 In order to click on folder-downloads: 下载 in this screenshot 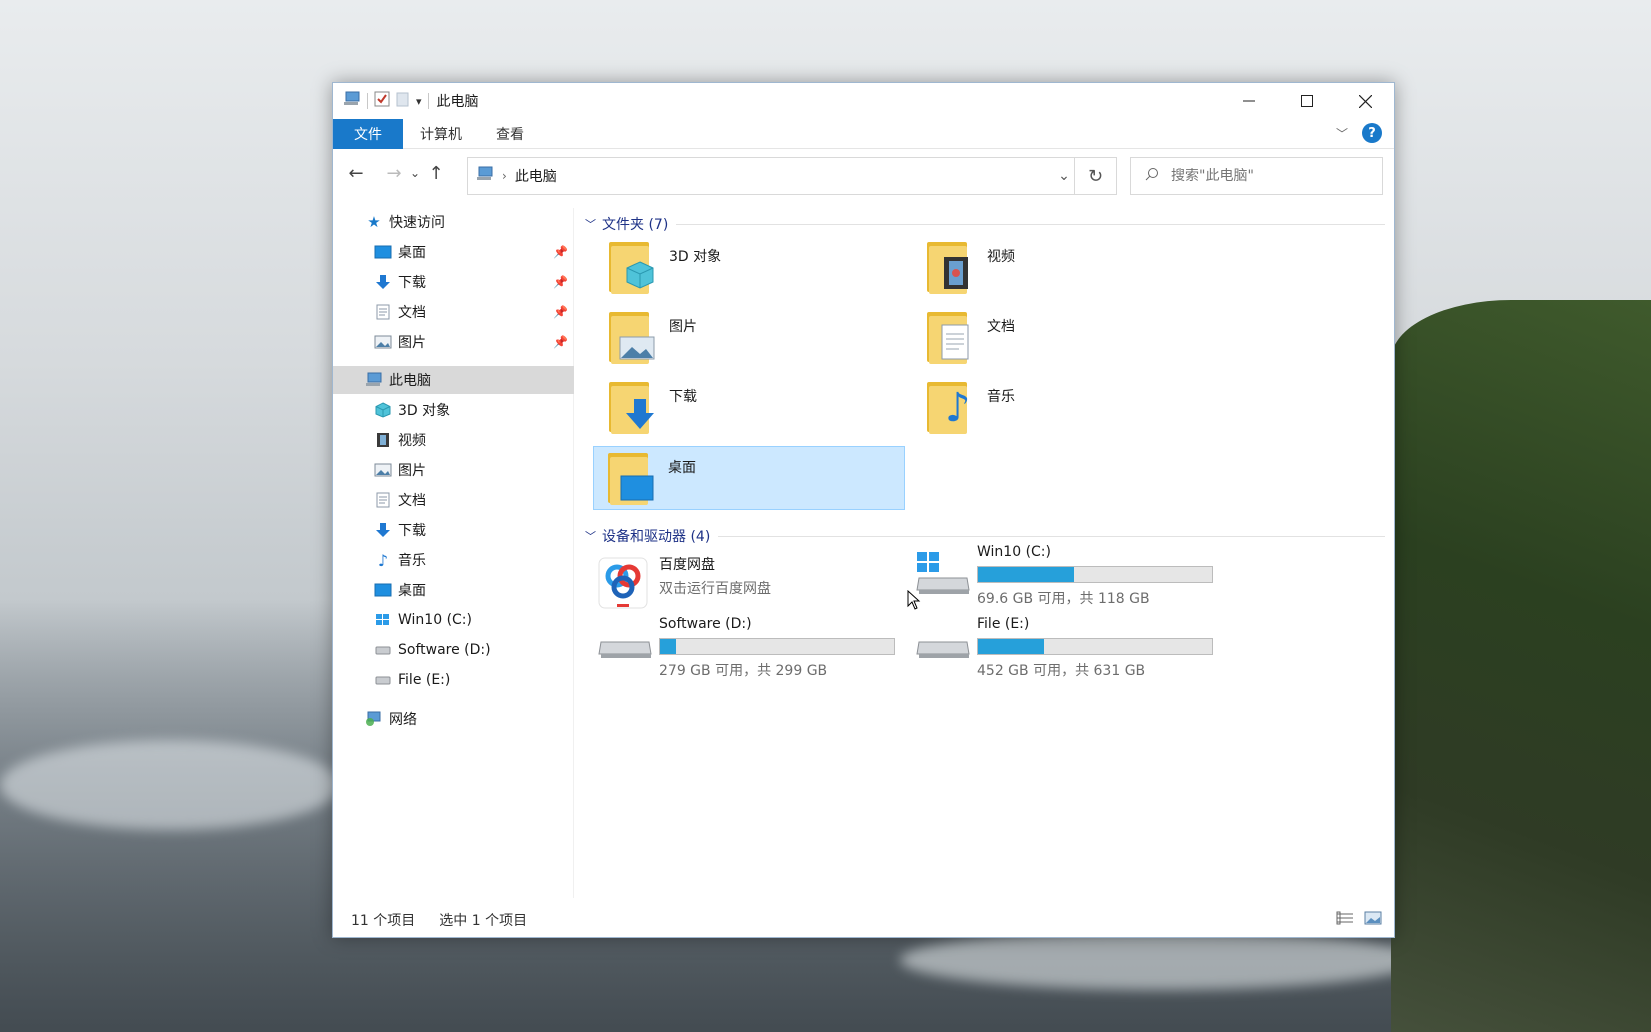, I will do `click(751, 408)`.